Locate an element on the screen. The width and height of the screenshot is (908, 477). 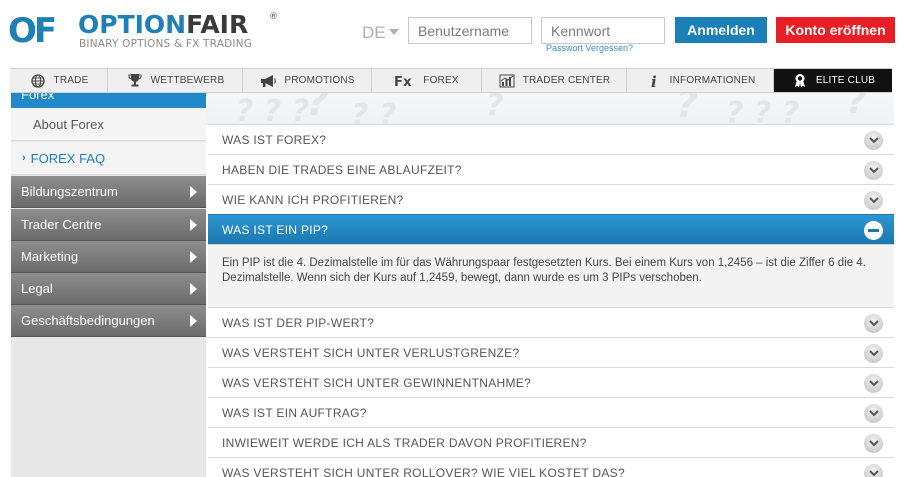
nav-label: FOREX is located at coordinates (441, 80).